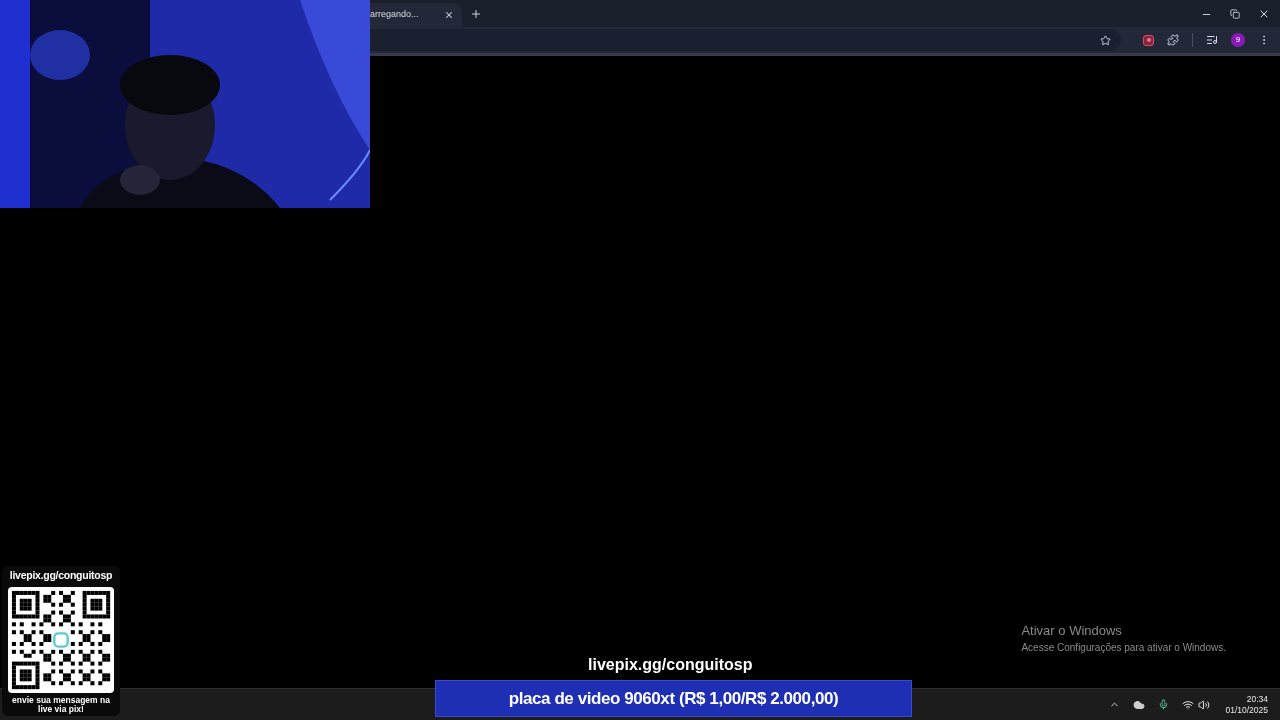 The height and width of the screenshot is (720, 1280). I want to click on extension-icon, so click(1148, 40).